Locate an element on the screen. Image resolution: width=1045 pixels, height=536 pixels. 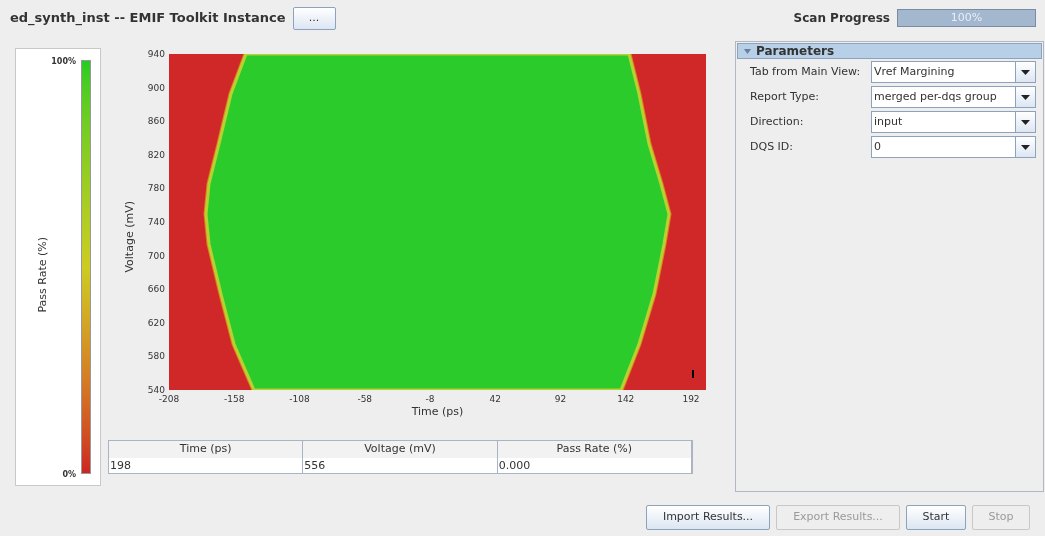
y-tick-label: 580 is located at coordinates (156, 356).